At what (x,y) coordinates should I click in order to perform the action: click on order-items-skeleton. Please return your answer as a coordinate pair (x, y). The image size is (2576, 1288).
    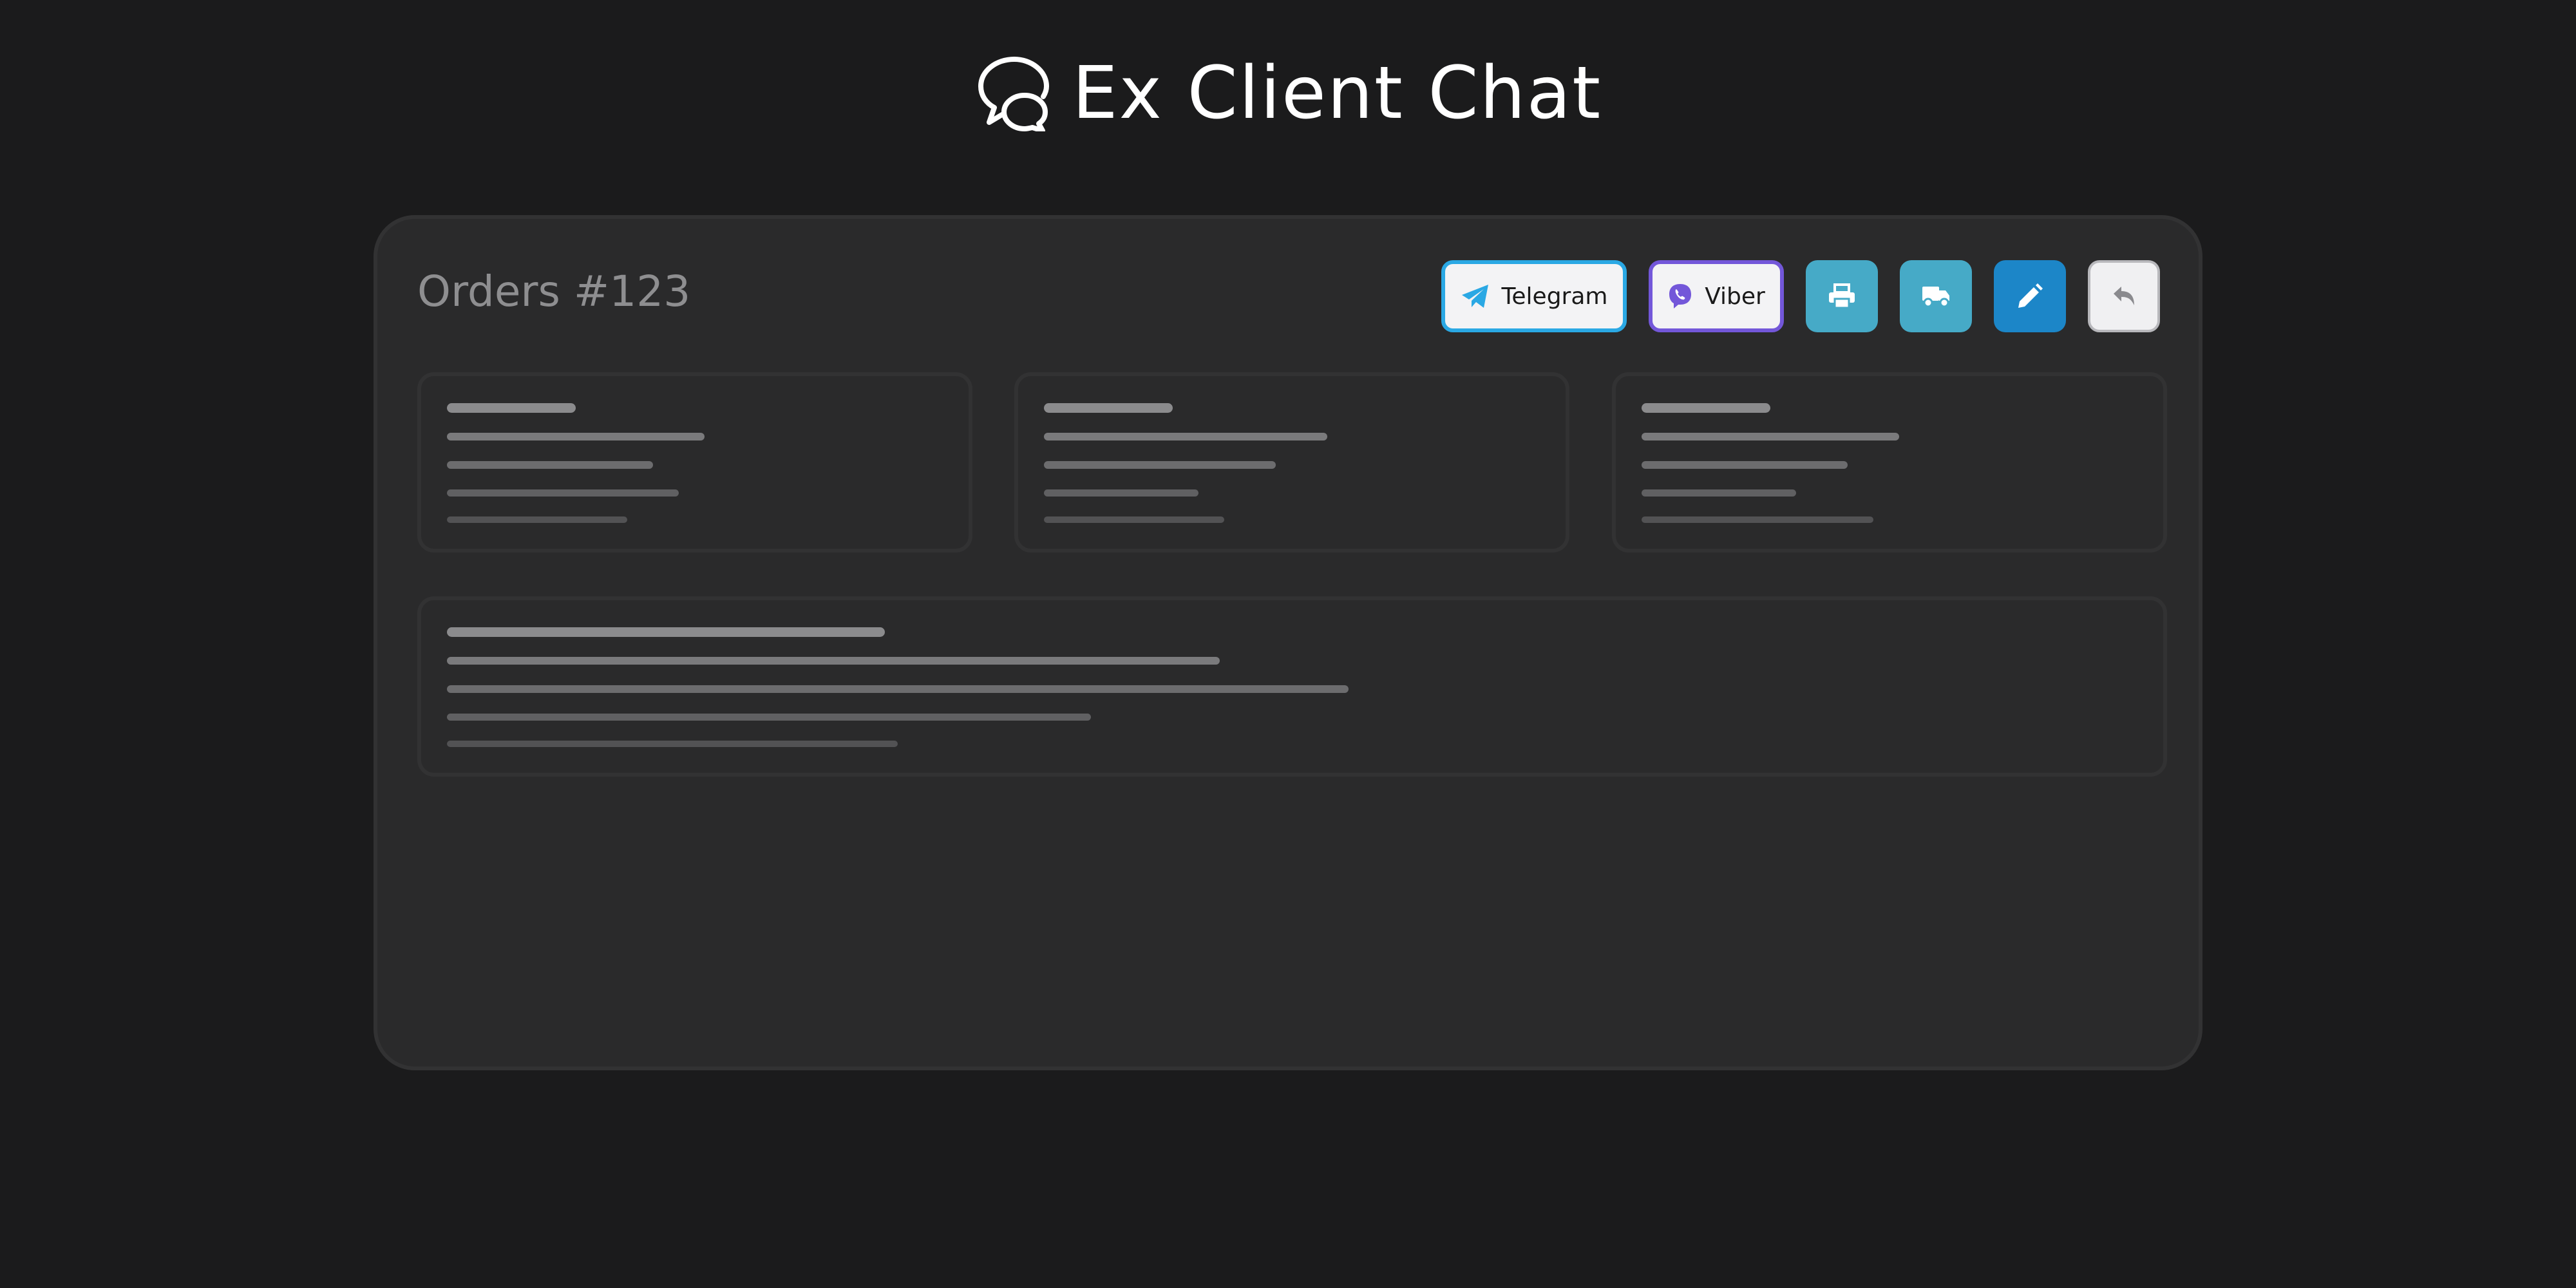
    Looking at the image, I should click on (1292, 686).